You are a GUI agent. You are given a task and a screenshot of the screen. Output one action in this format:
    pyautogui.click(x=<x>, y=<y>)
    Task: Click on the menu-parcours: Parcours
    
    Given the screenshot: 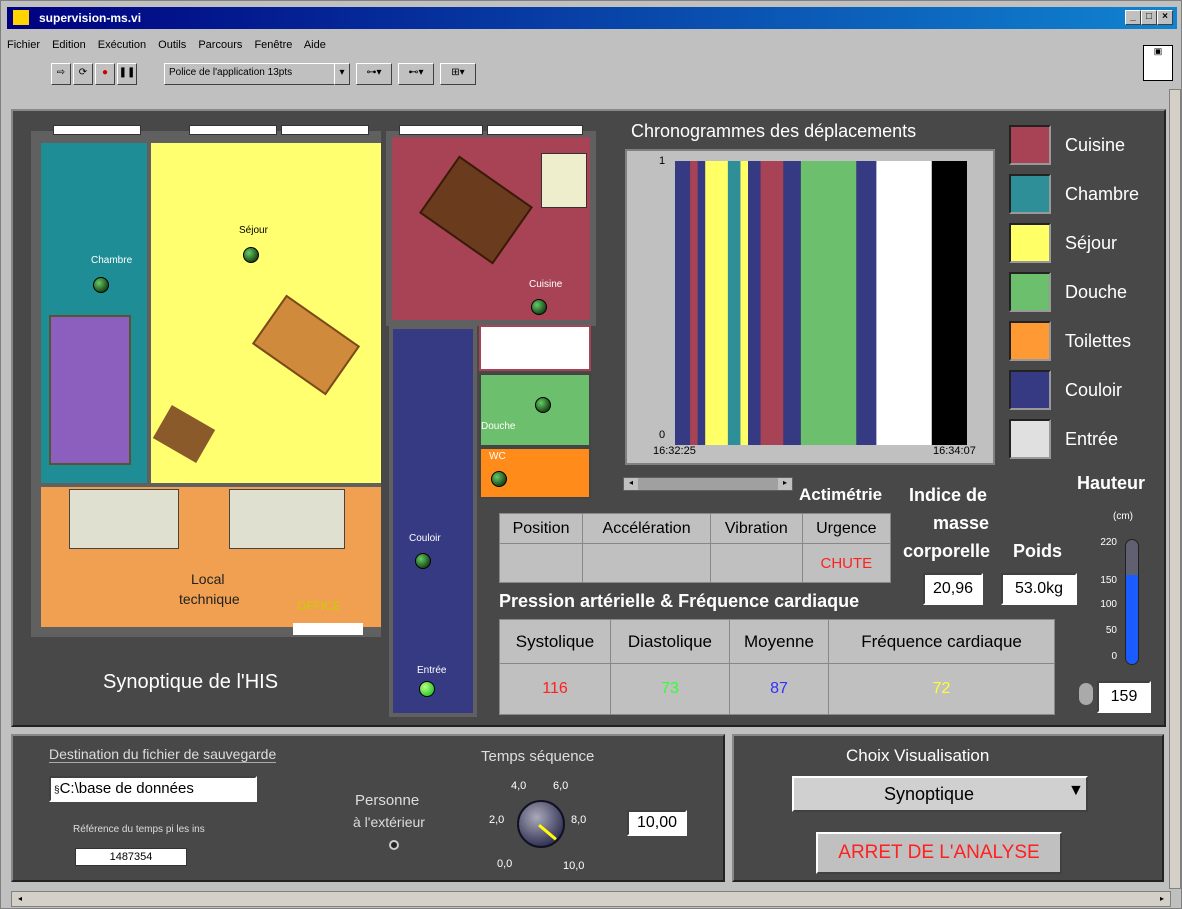 What is the action you would take?
    pyautogui.click(x=220, y=45)
    